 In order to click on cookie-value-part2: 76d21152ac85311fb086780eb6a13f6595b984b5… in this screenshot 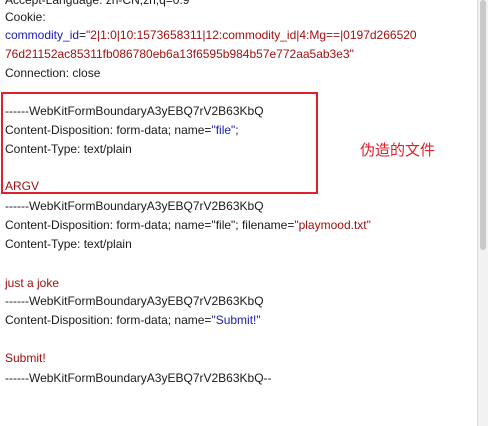, I will do `click(179, 54)`.